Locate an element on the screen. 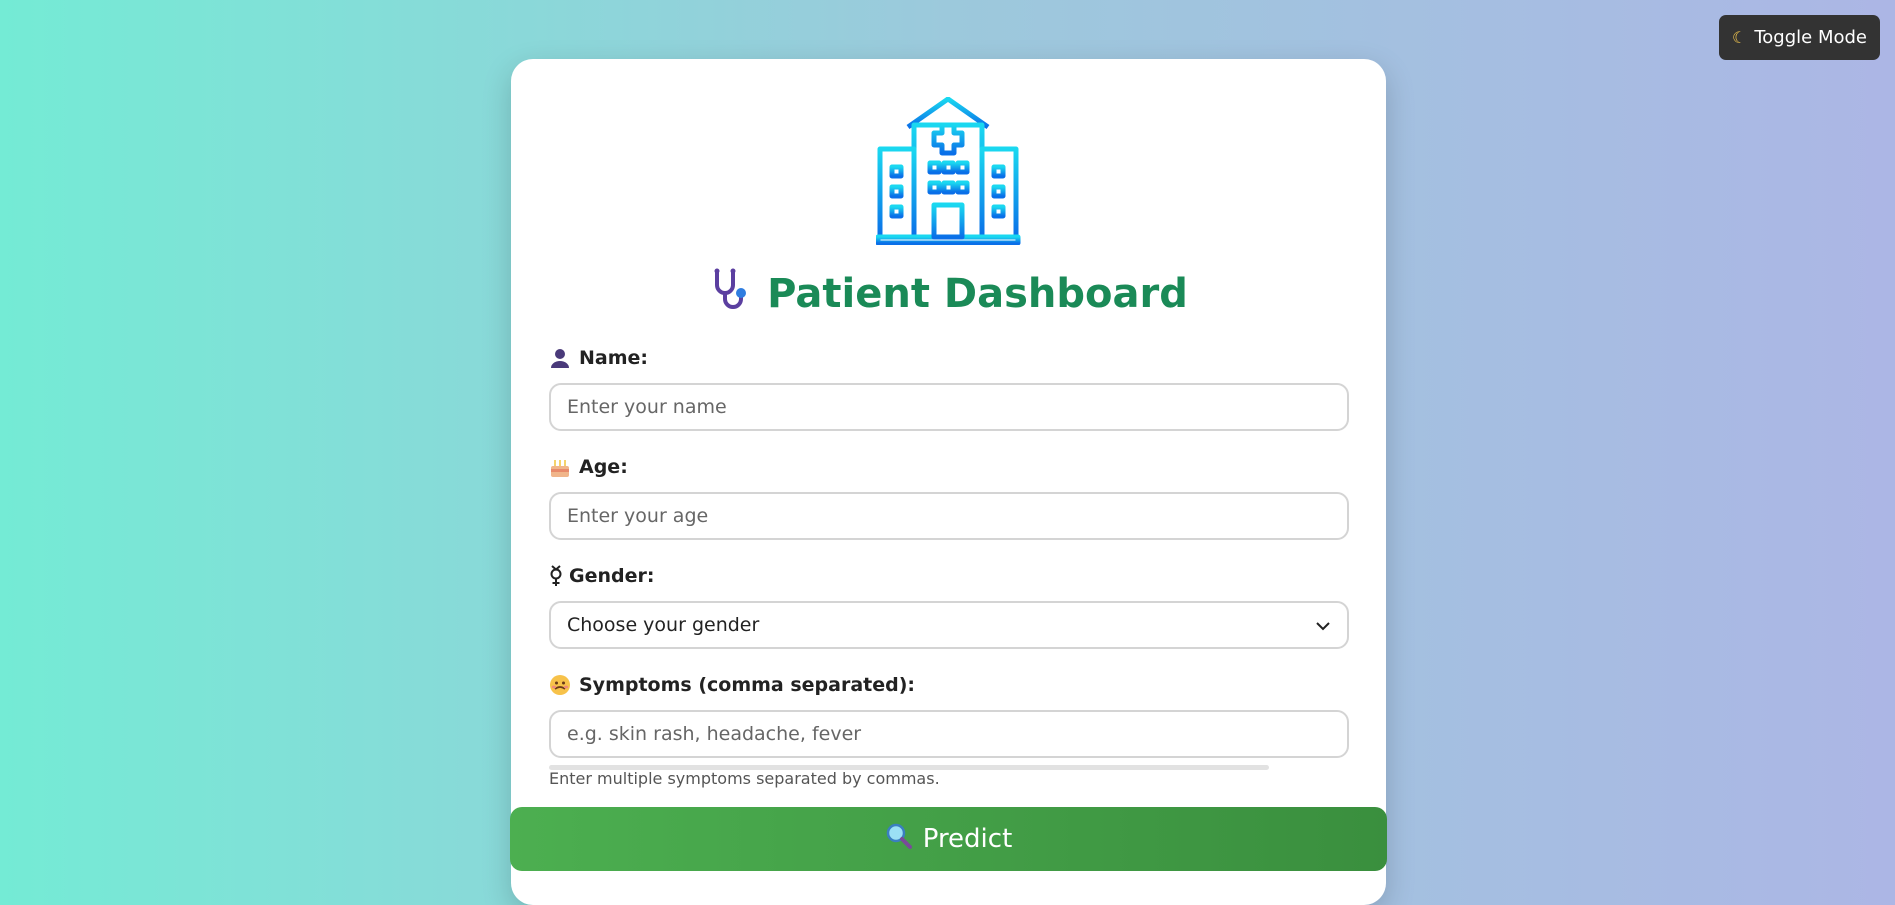 This screenshot has width=1895, height=905. moon-icon: ☾ is located at coordinates (1739, 37).